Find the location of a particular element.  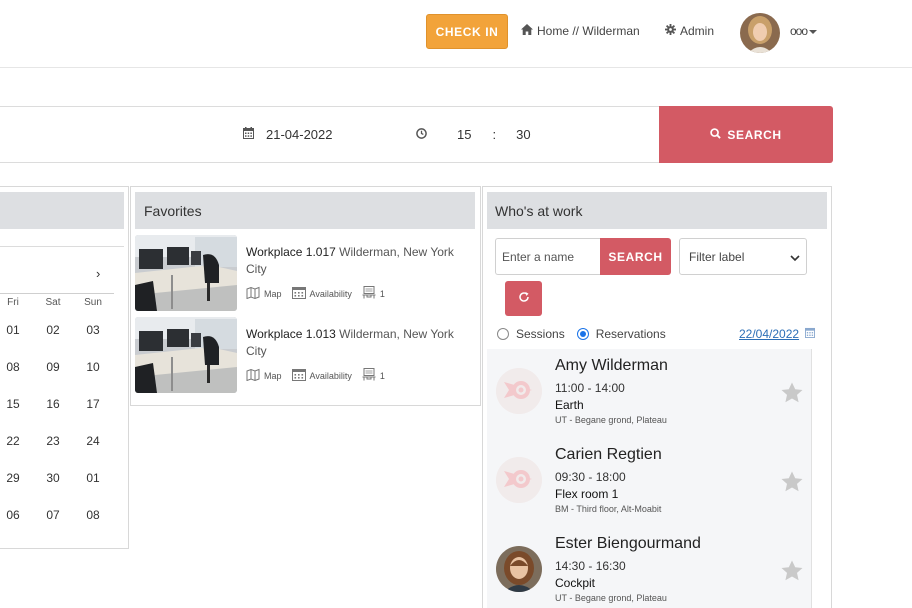

calendar-day-cell: 07 is located at coordinates (53, 515).